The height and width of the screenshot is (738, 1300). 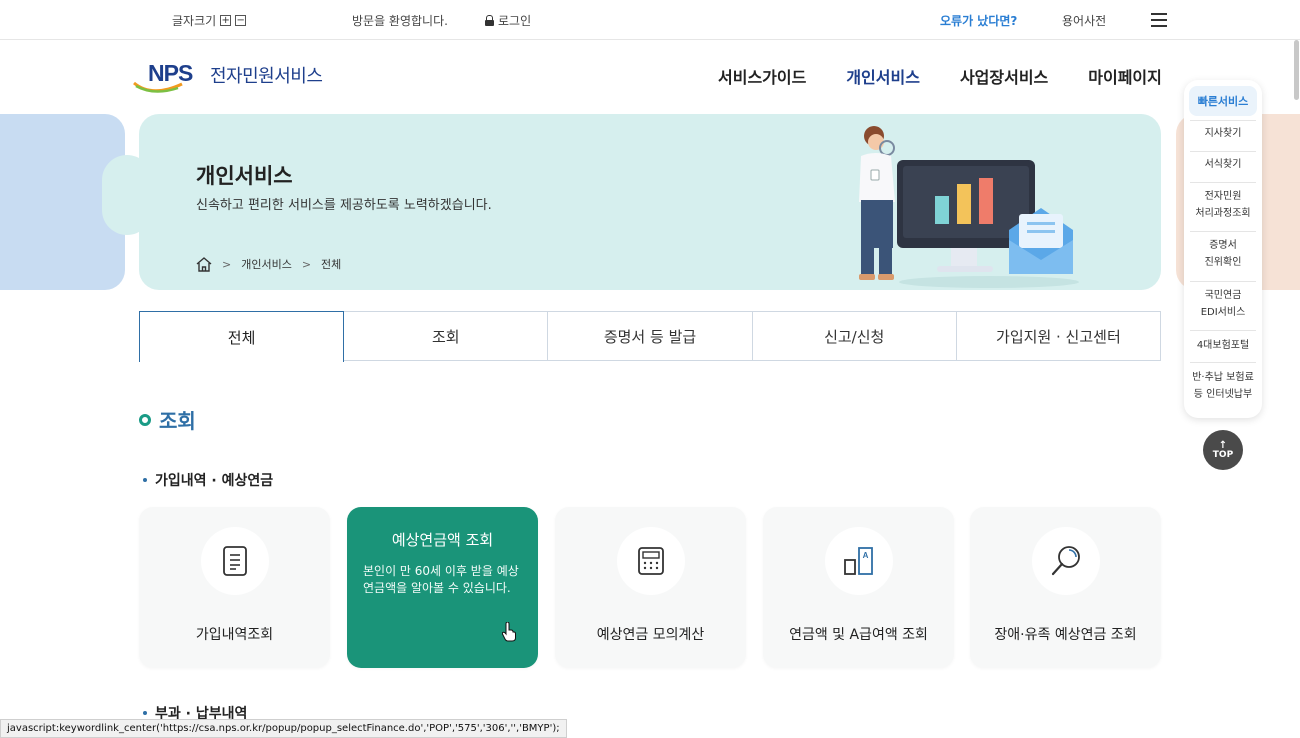 What do you see at coordinates (515, 21) in the screenshot?
I see `login-label: 로그인` at bounding box center [515, 21].